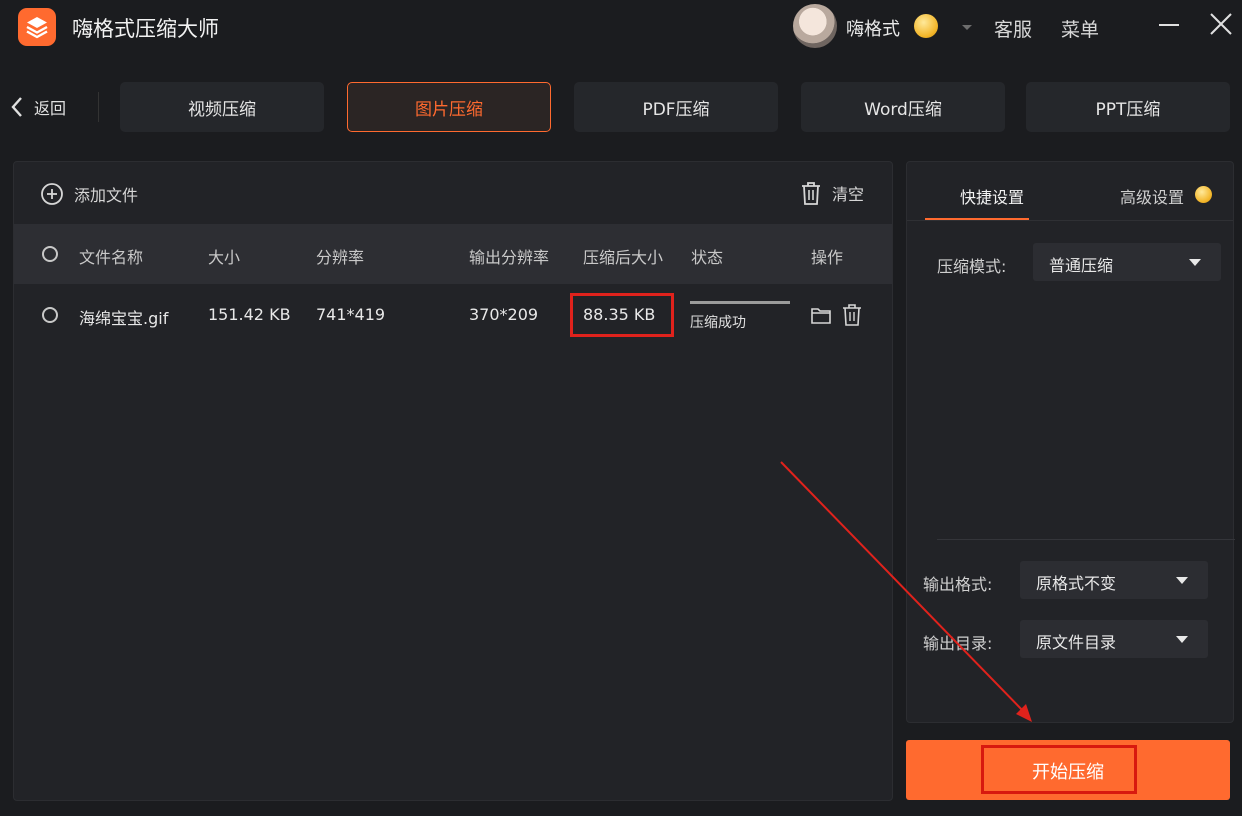 The width and height of the screenshot is (1242, 816). I want to click on column-header-output-resolution: 输出分辨率, so click(509, 257).